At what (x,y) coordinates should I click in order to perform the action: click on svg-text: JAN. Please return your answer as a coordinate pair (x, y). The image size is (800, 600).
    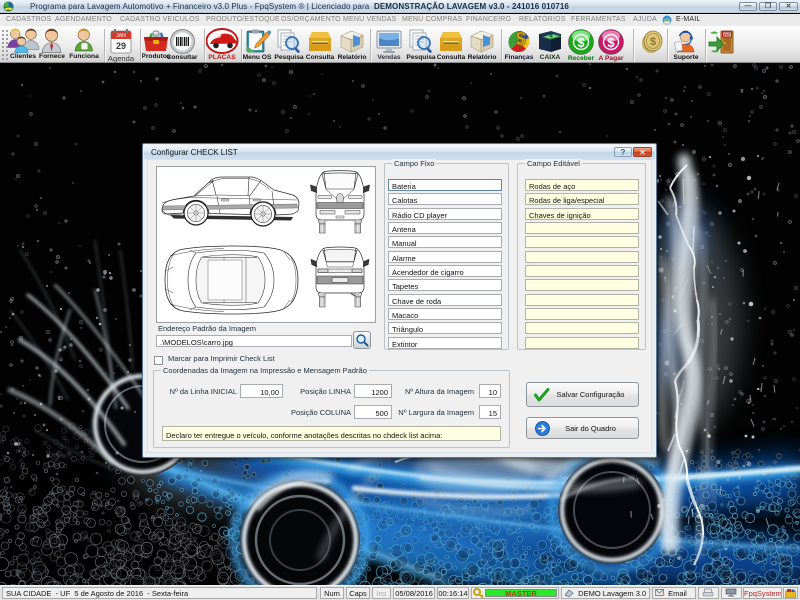
    Looking at the image, I should click on (121, 36).